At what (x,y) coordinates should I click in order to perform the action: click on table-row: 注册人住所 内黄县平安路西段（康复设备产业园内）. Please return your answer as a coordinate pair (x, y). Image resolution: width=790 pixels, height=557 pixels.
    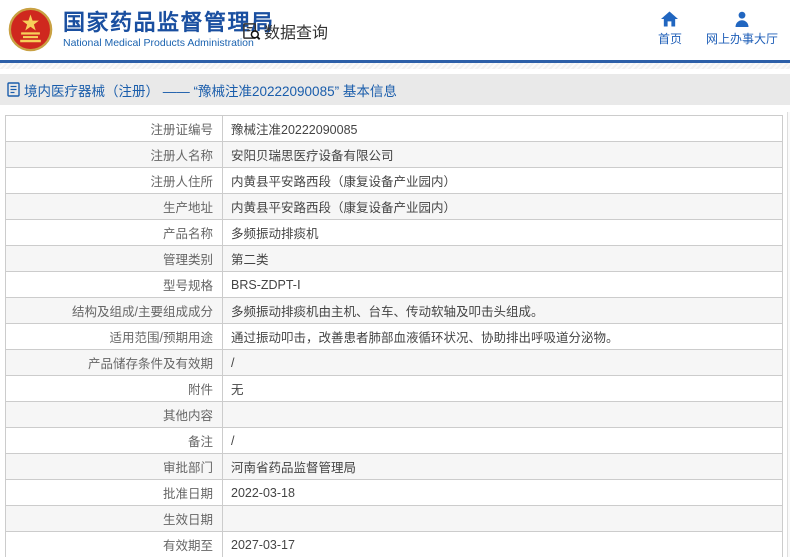
    Looking at the image, I should click on (394, 180).